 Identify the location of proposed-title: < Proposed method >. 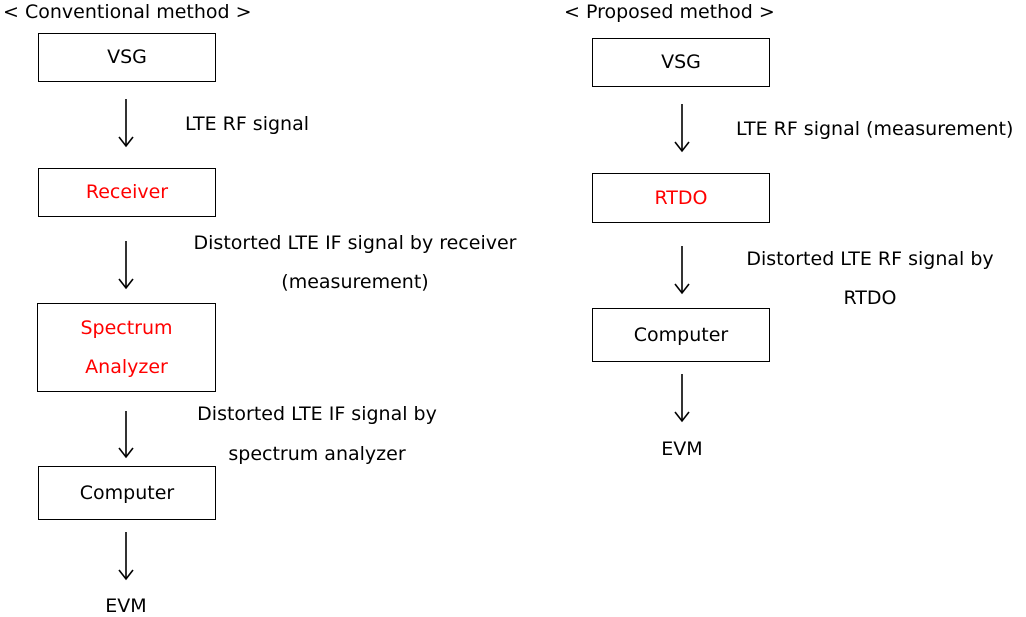
(669, 12).